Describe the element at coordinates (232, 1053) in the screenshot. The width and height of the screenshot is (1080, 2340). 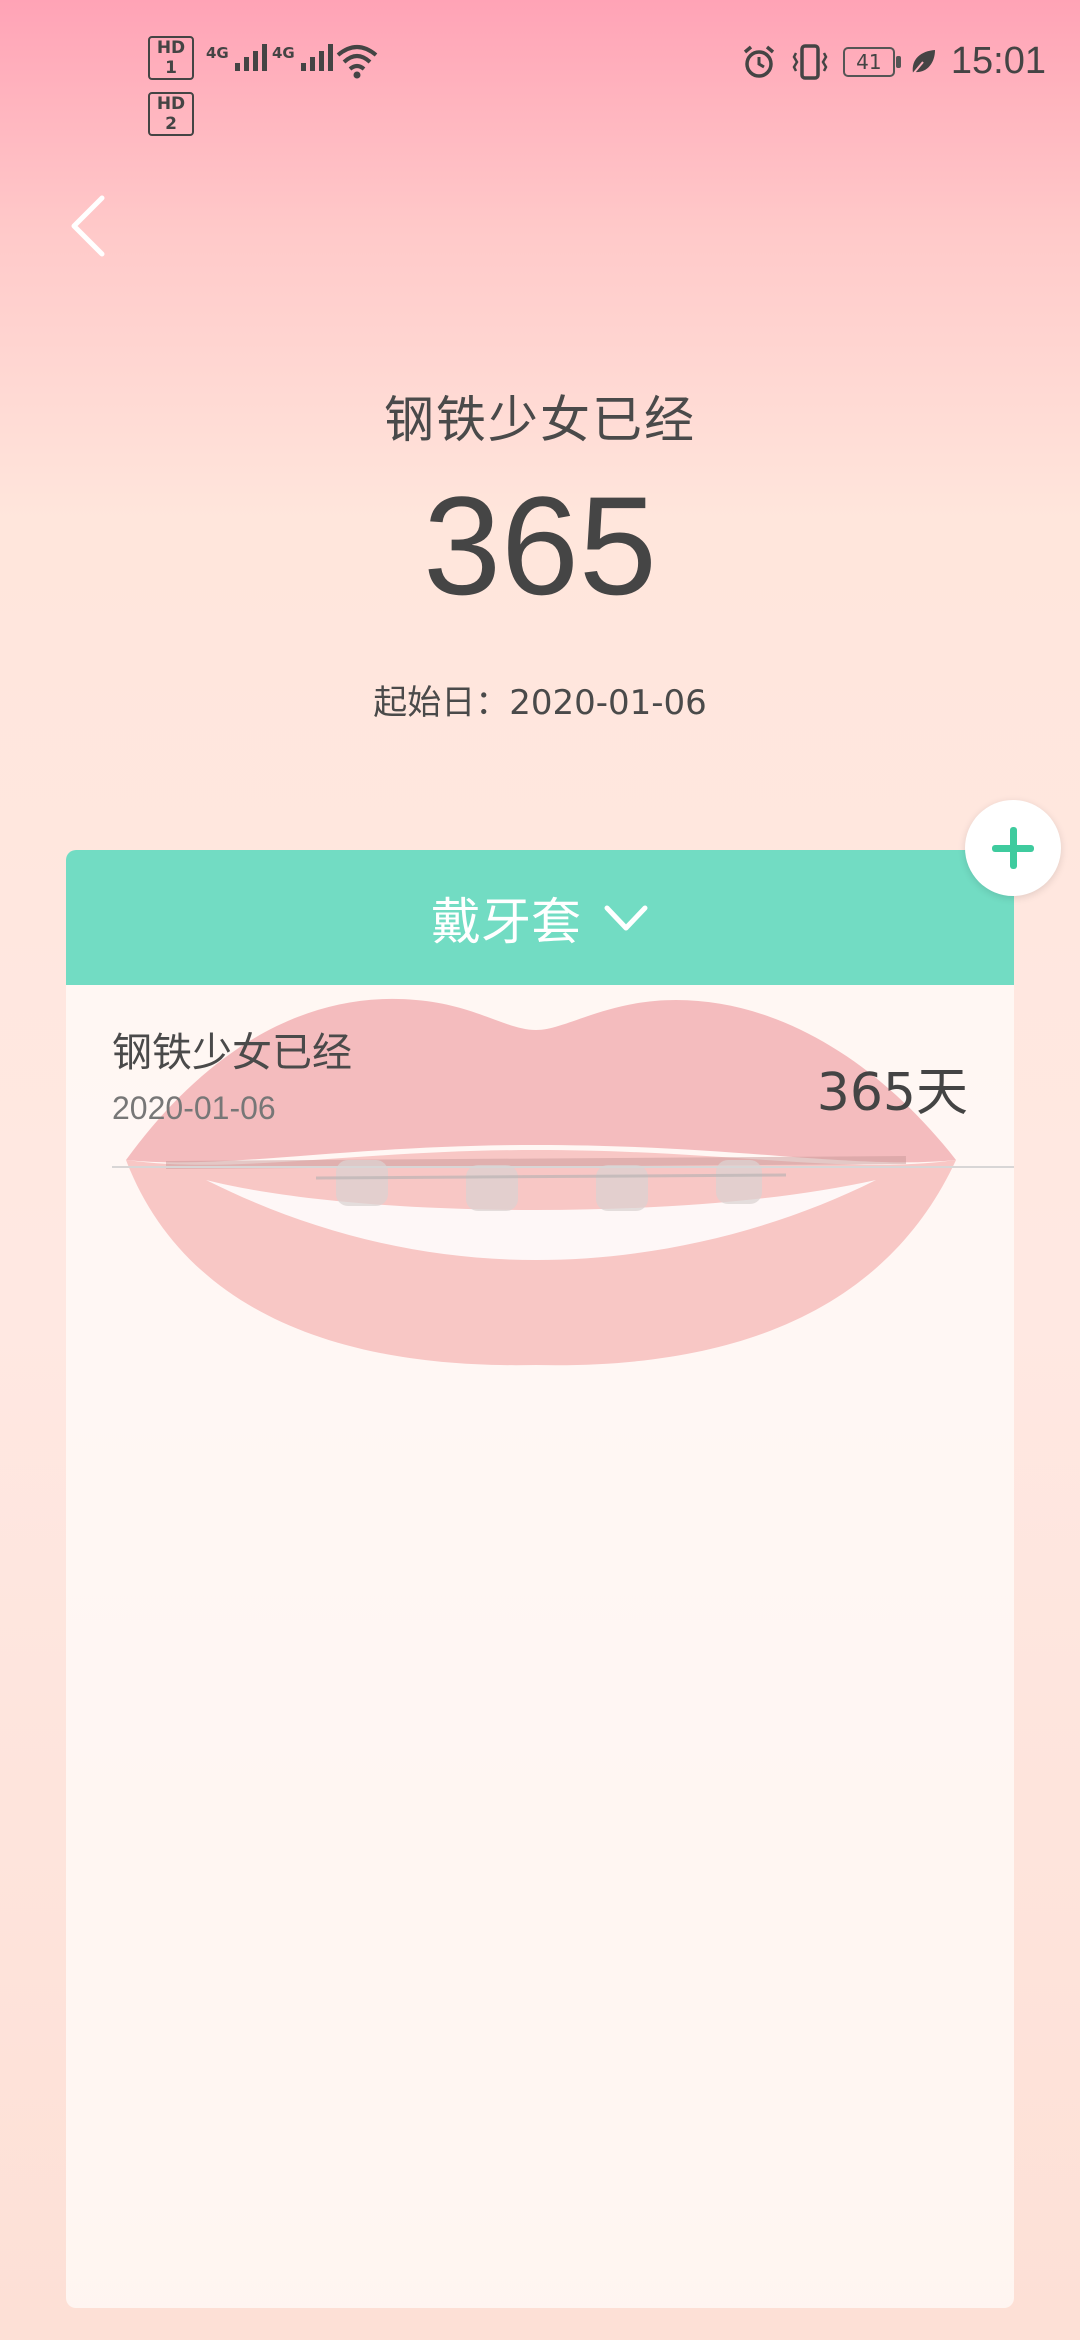
I see `item-name: 钢铁少女已经` at that location.